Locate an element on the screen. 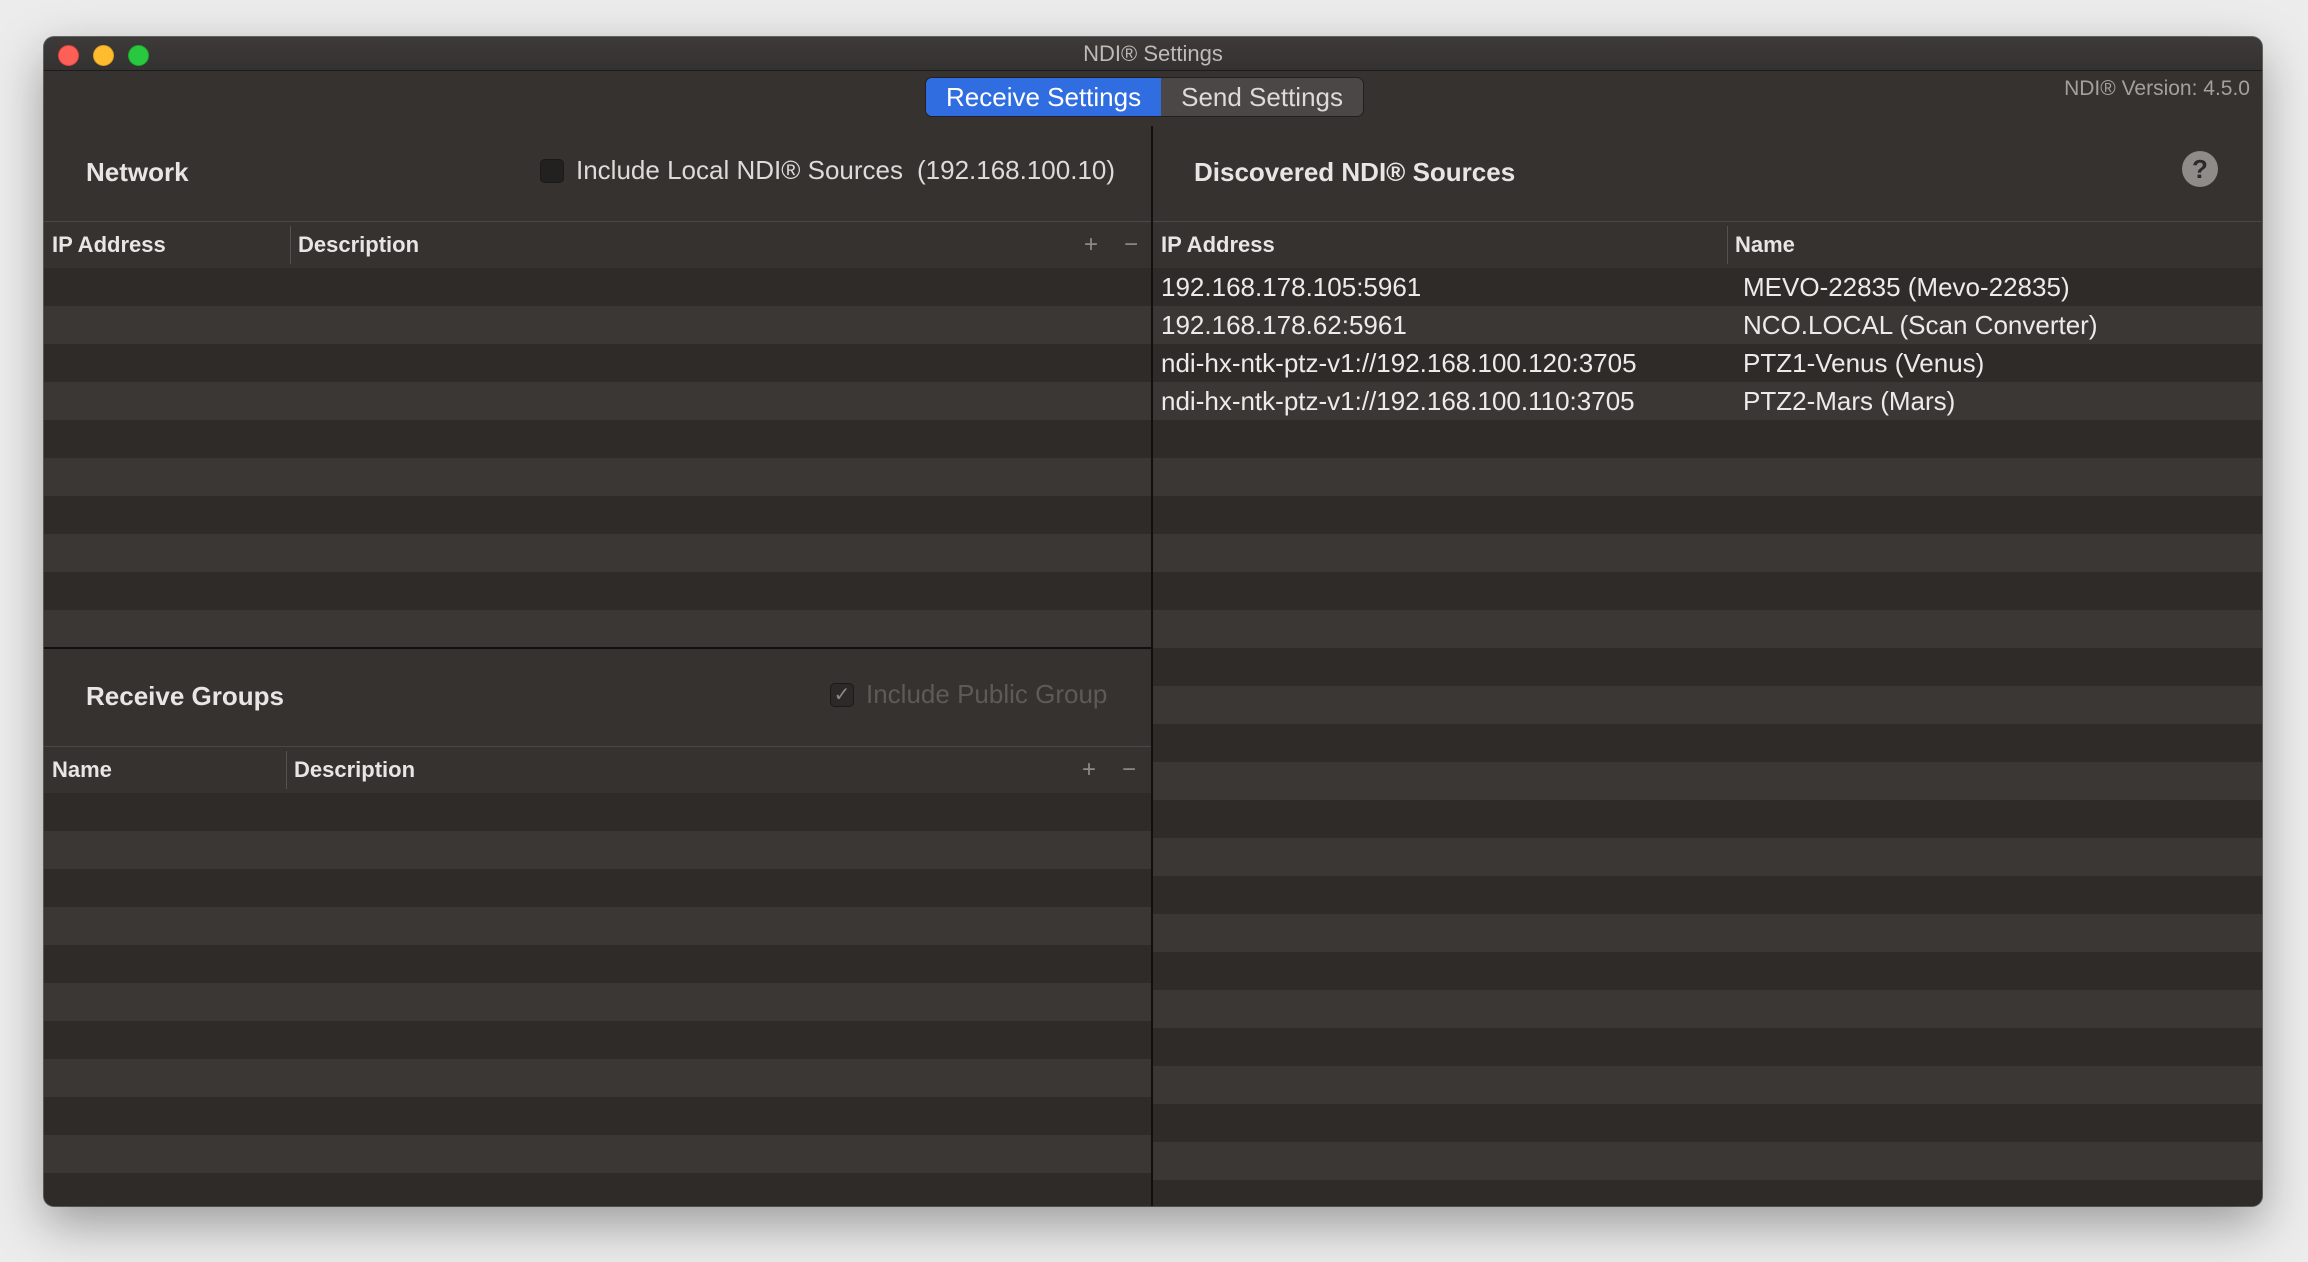 The width and height of the screenshot is (2308, 1262). groups-table-header: Name Description + − is located at coordinates (597, 770).